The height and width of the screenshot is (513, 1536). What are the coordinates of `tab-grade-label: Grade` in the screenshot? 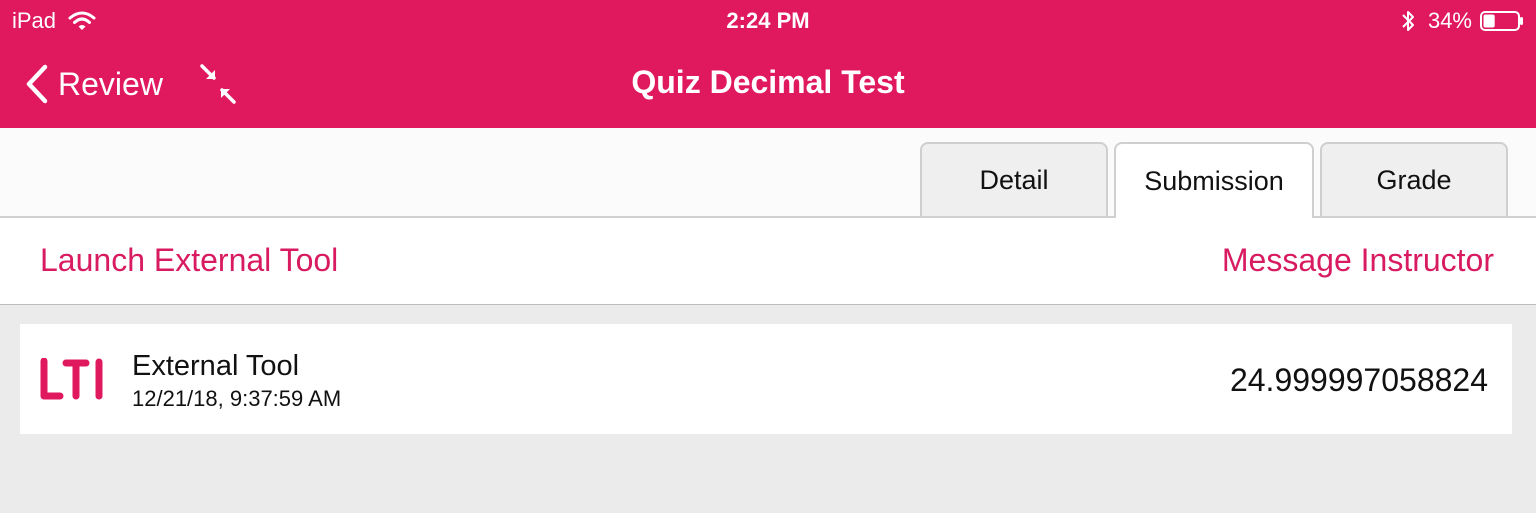 It's located at (1414, 179).